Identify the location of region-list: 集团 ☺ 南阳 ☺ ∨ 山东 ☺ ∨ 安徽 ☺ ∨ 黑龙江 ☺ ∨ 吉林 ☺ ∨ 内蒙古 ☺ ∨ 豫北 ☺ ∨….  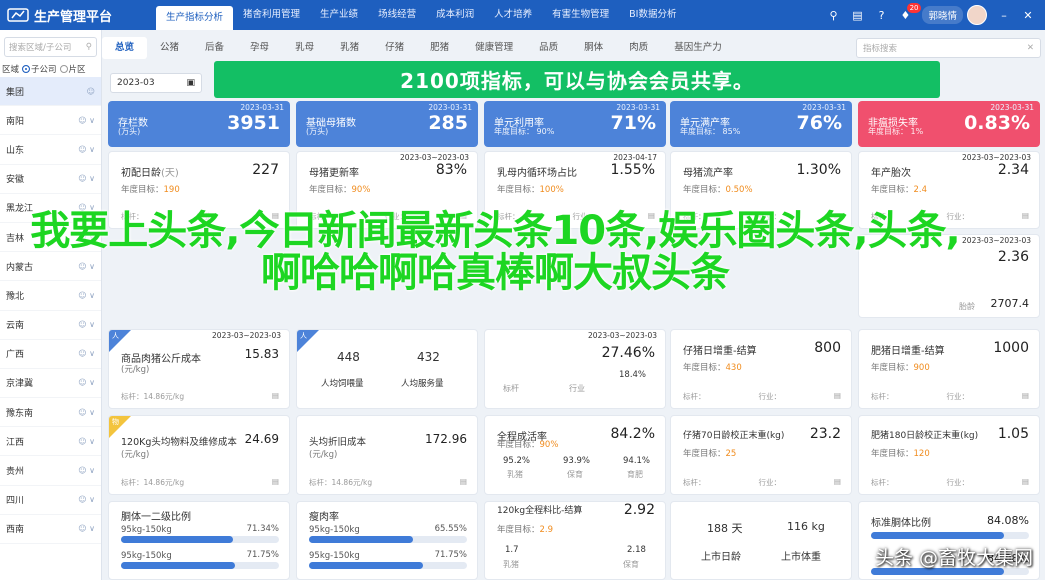
(50, 310).